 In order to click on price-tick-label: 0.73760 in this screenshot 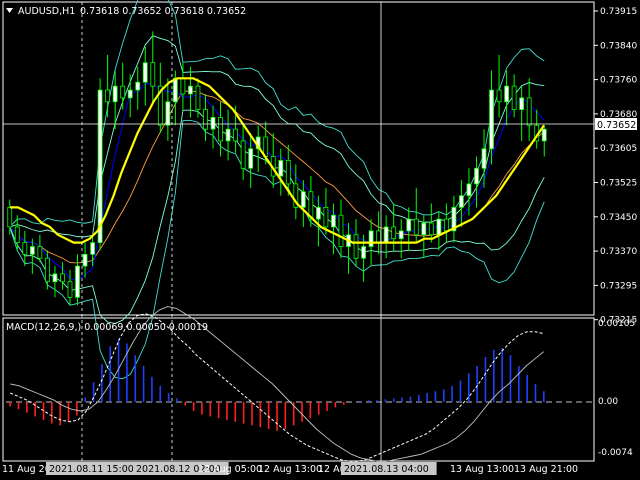, I will do `click(618, 81)`.